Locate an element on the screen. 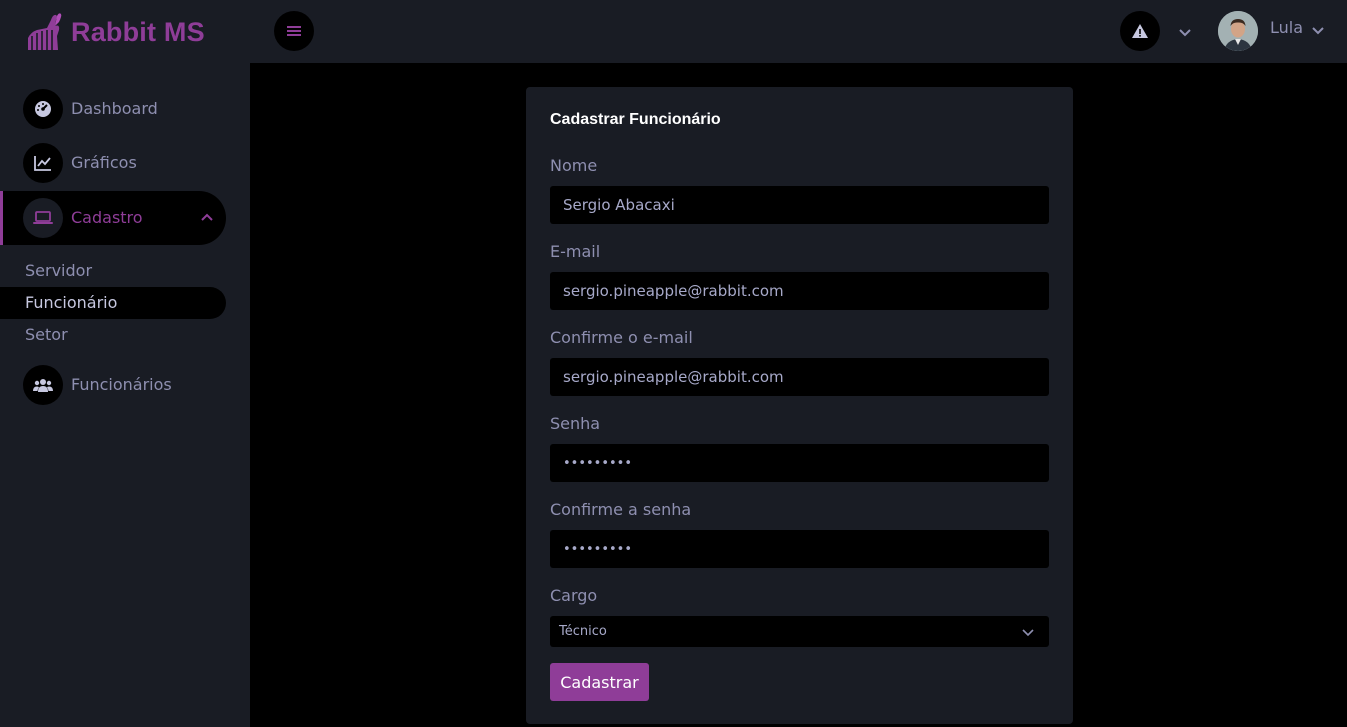 The height and width of the screenshot is (727, 1347). sidebar-item-graficos: Gráficos is located at coordinates (113, 163).